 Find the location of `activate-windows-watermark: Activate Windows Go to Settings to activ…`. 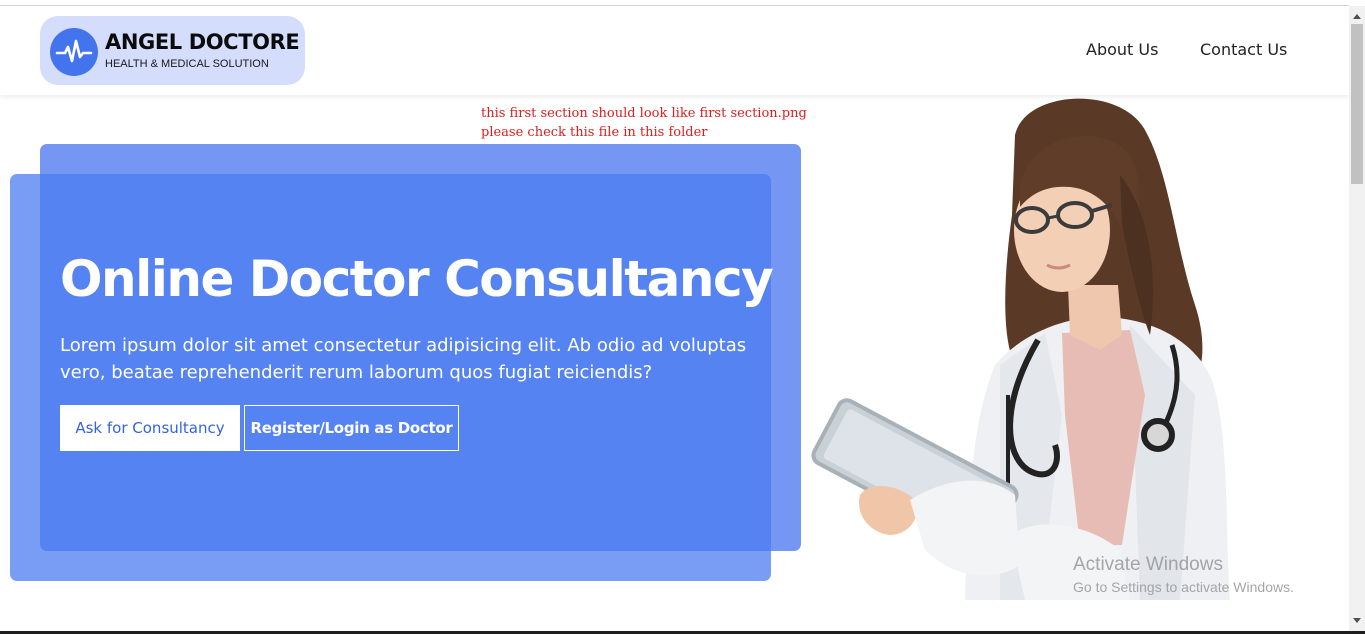

activate-windows-watermark: Activate Windows Go to Settings to activ… is located at coordinates (1183, 574).